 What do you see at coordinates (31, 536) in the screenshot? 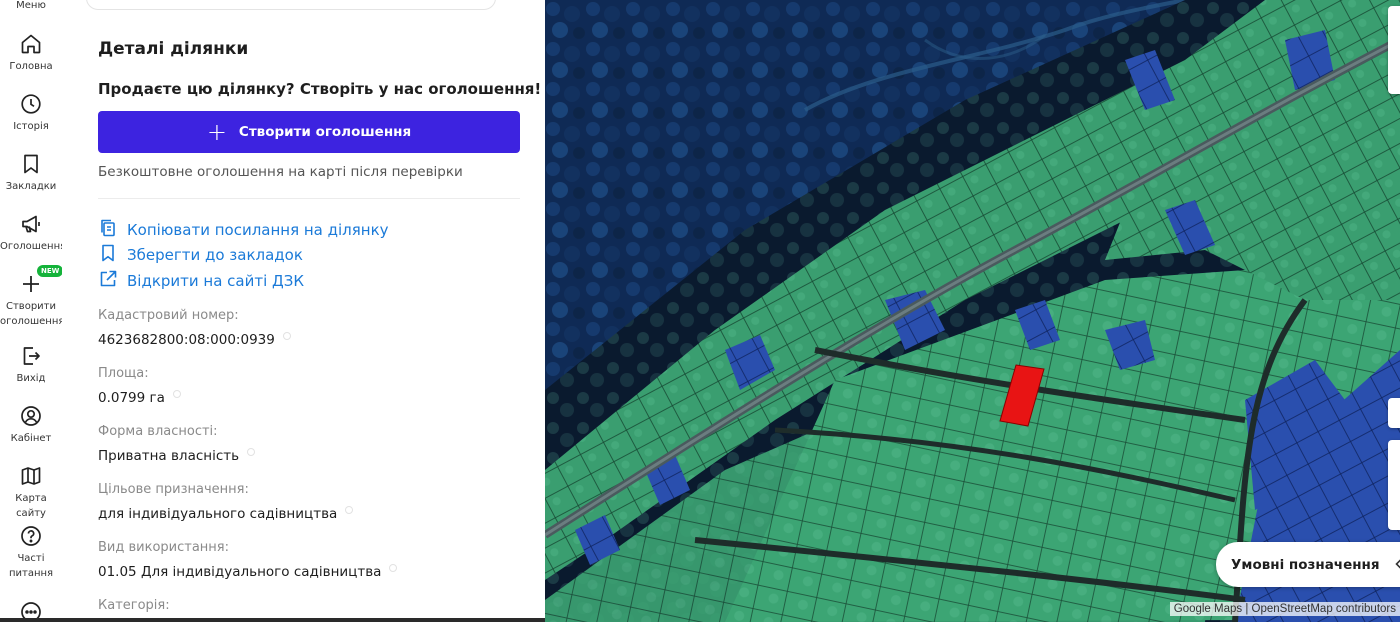
I see `question-icon` at bounding box center [31, 536].